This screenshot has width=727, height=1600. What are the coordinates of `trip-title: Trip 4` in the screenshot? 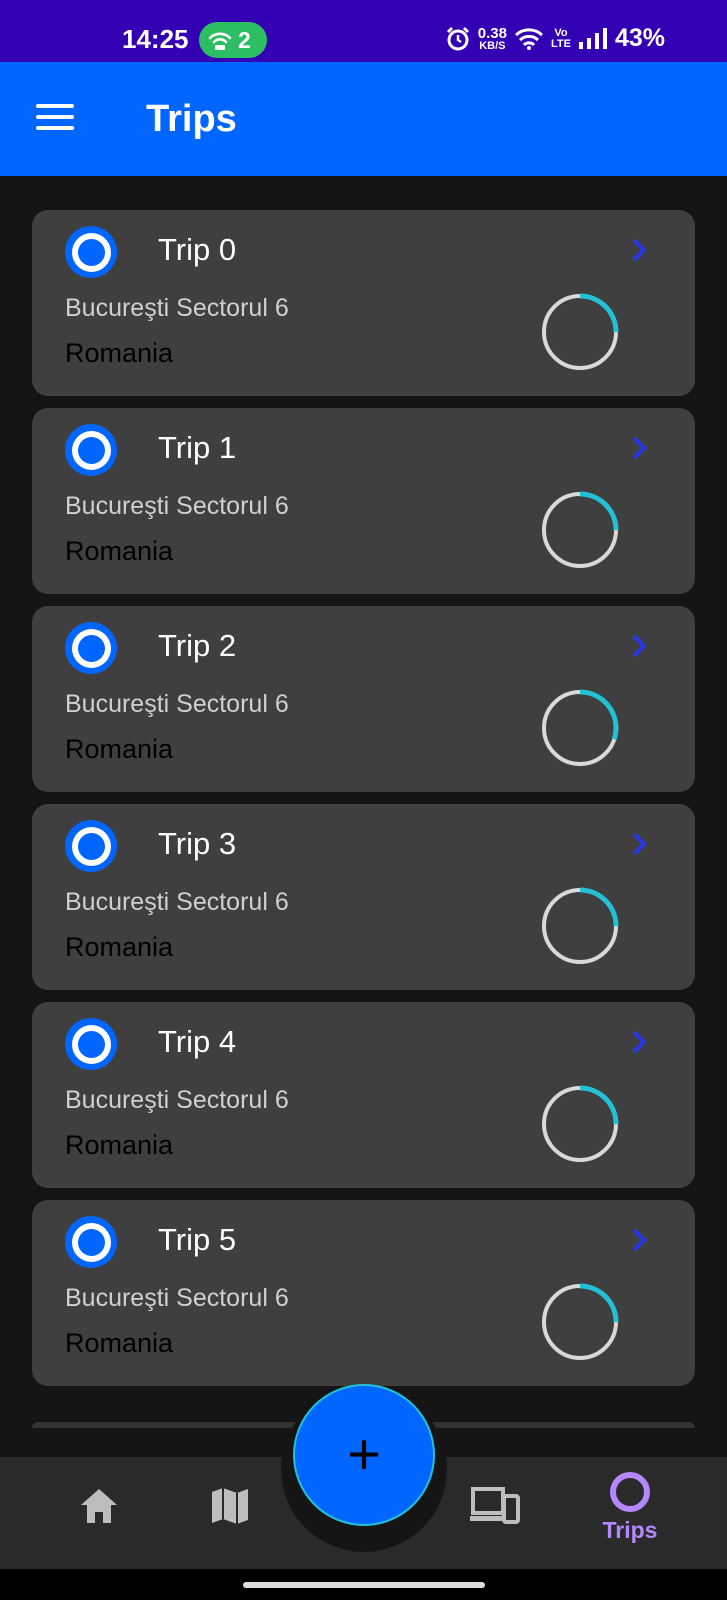 It's located at (197, 1041).